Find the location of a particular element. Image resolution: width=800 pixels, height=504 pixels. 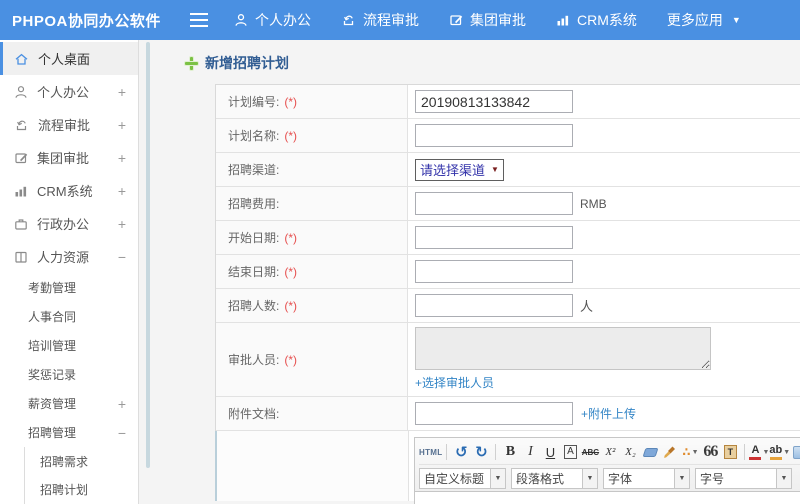

strikethrough-button: ABC is located at coordinates (590, 452).